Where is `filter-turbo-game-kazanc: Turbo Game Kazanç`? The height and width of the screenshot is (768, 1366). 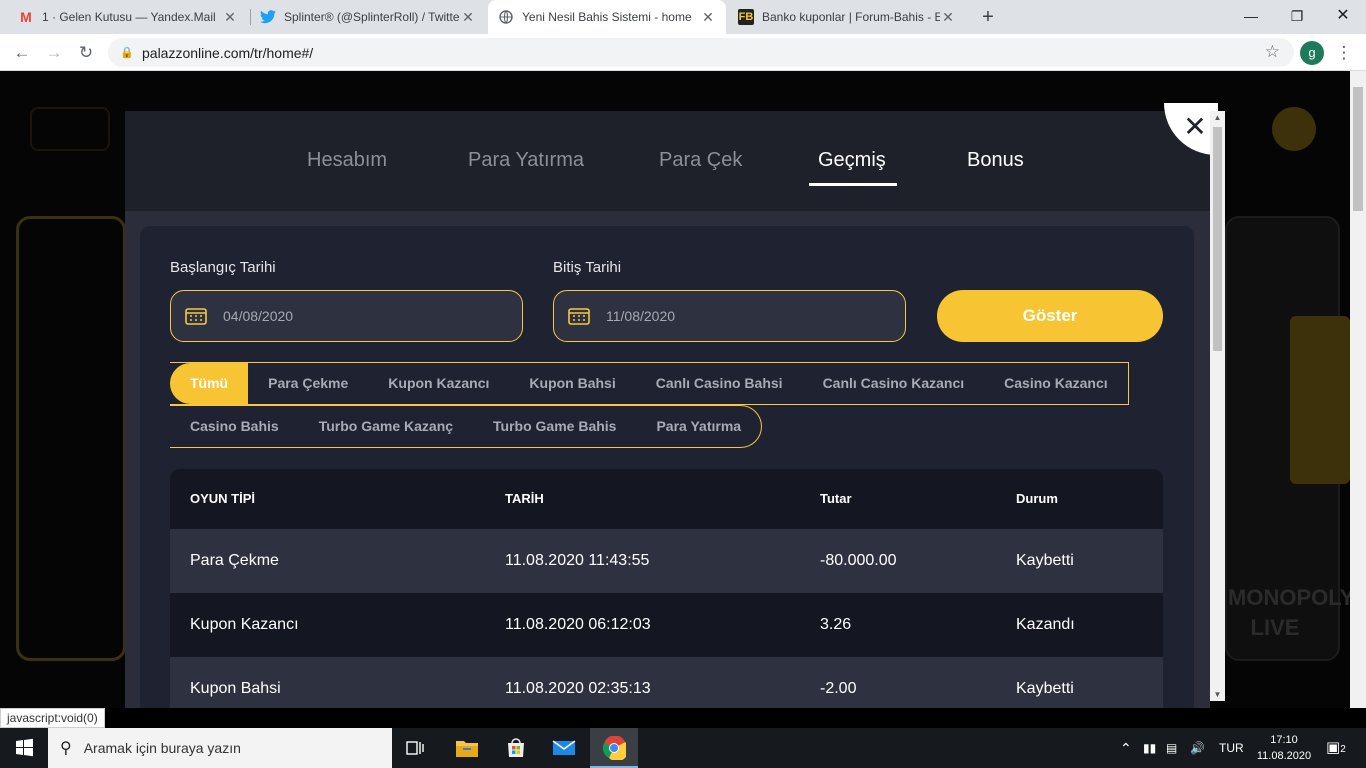 filter-turbo-game-kazanc: Turbo Game Kazanç is located at coordinates (386, 426).